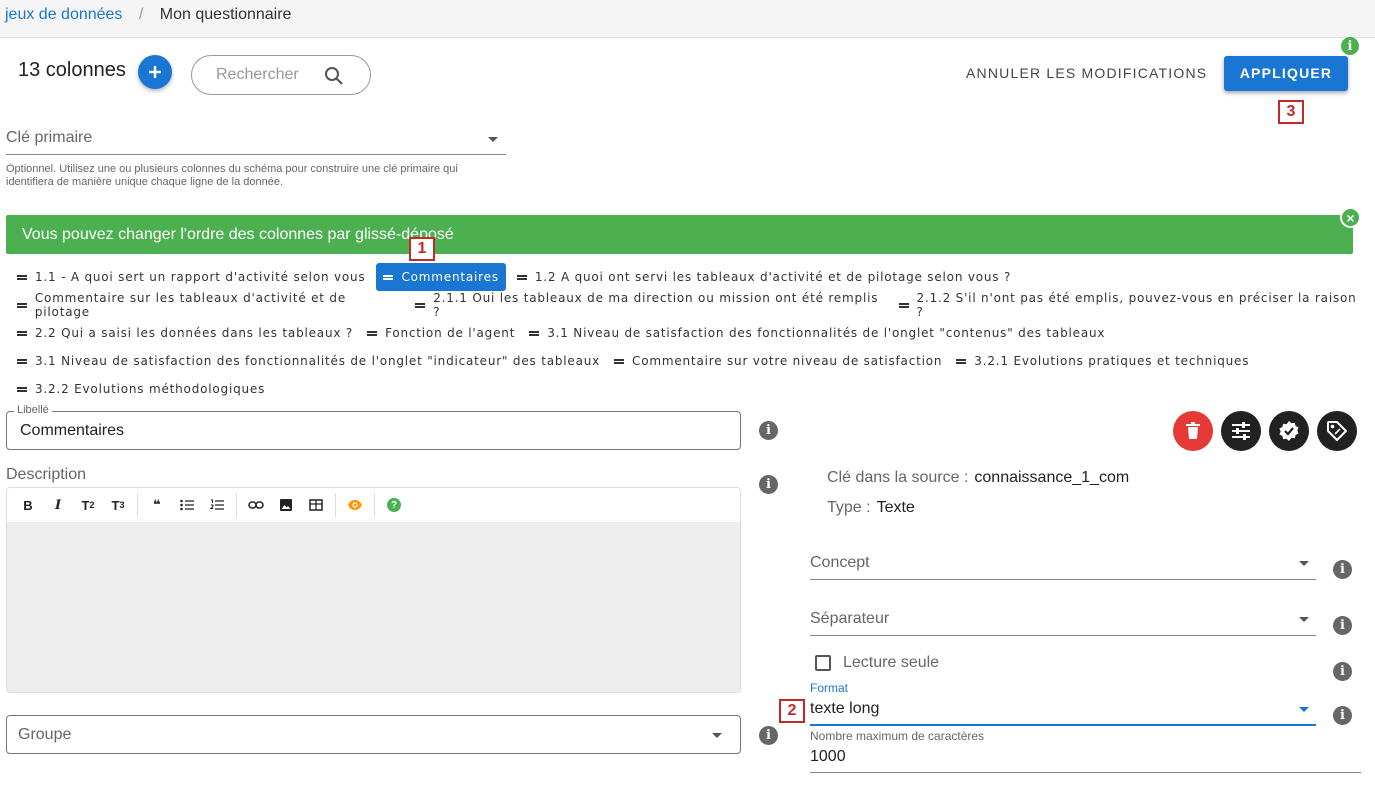 The image size is (1375, 789). Describe the element at coordinates (63, 14) in the screenshot. I see `breadcrumb-link-datasets: jeux de données` at that location.